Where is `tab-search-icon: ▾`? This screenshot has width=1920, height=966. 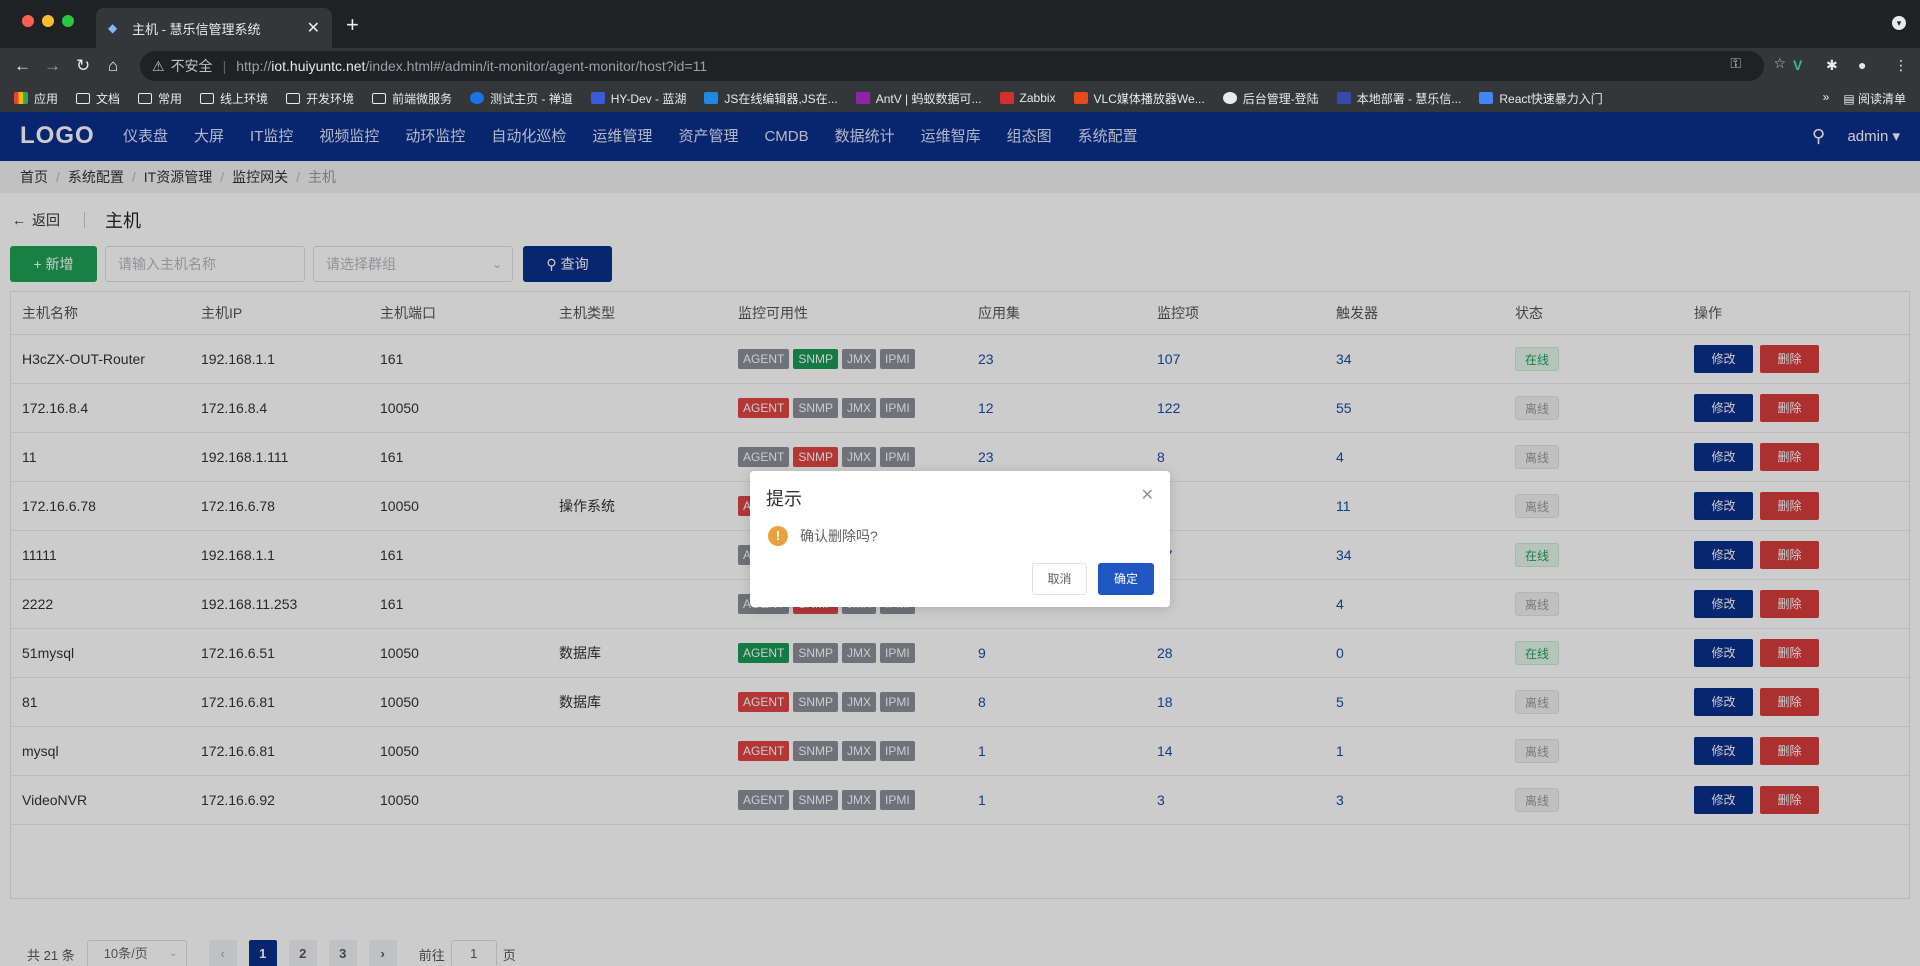
tab-search-icon: ▾ is located at coordinates (1899, 23).